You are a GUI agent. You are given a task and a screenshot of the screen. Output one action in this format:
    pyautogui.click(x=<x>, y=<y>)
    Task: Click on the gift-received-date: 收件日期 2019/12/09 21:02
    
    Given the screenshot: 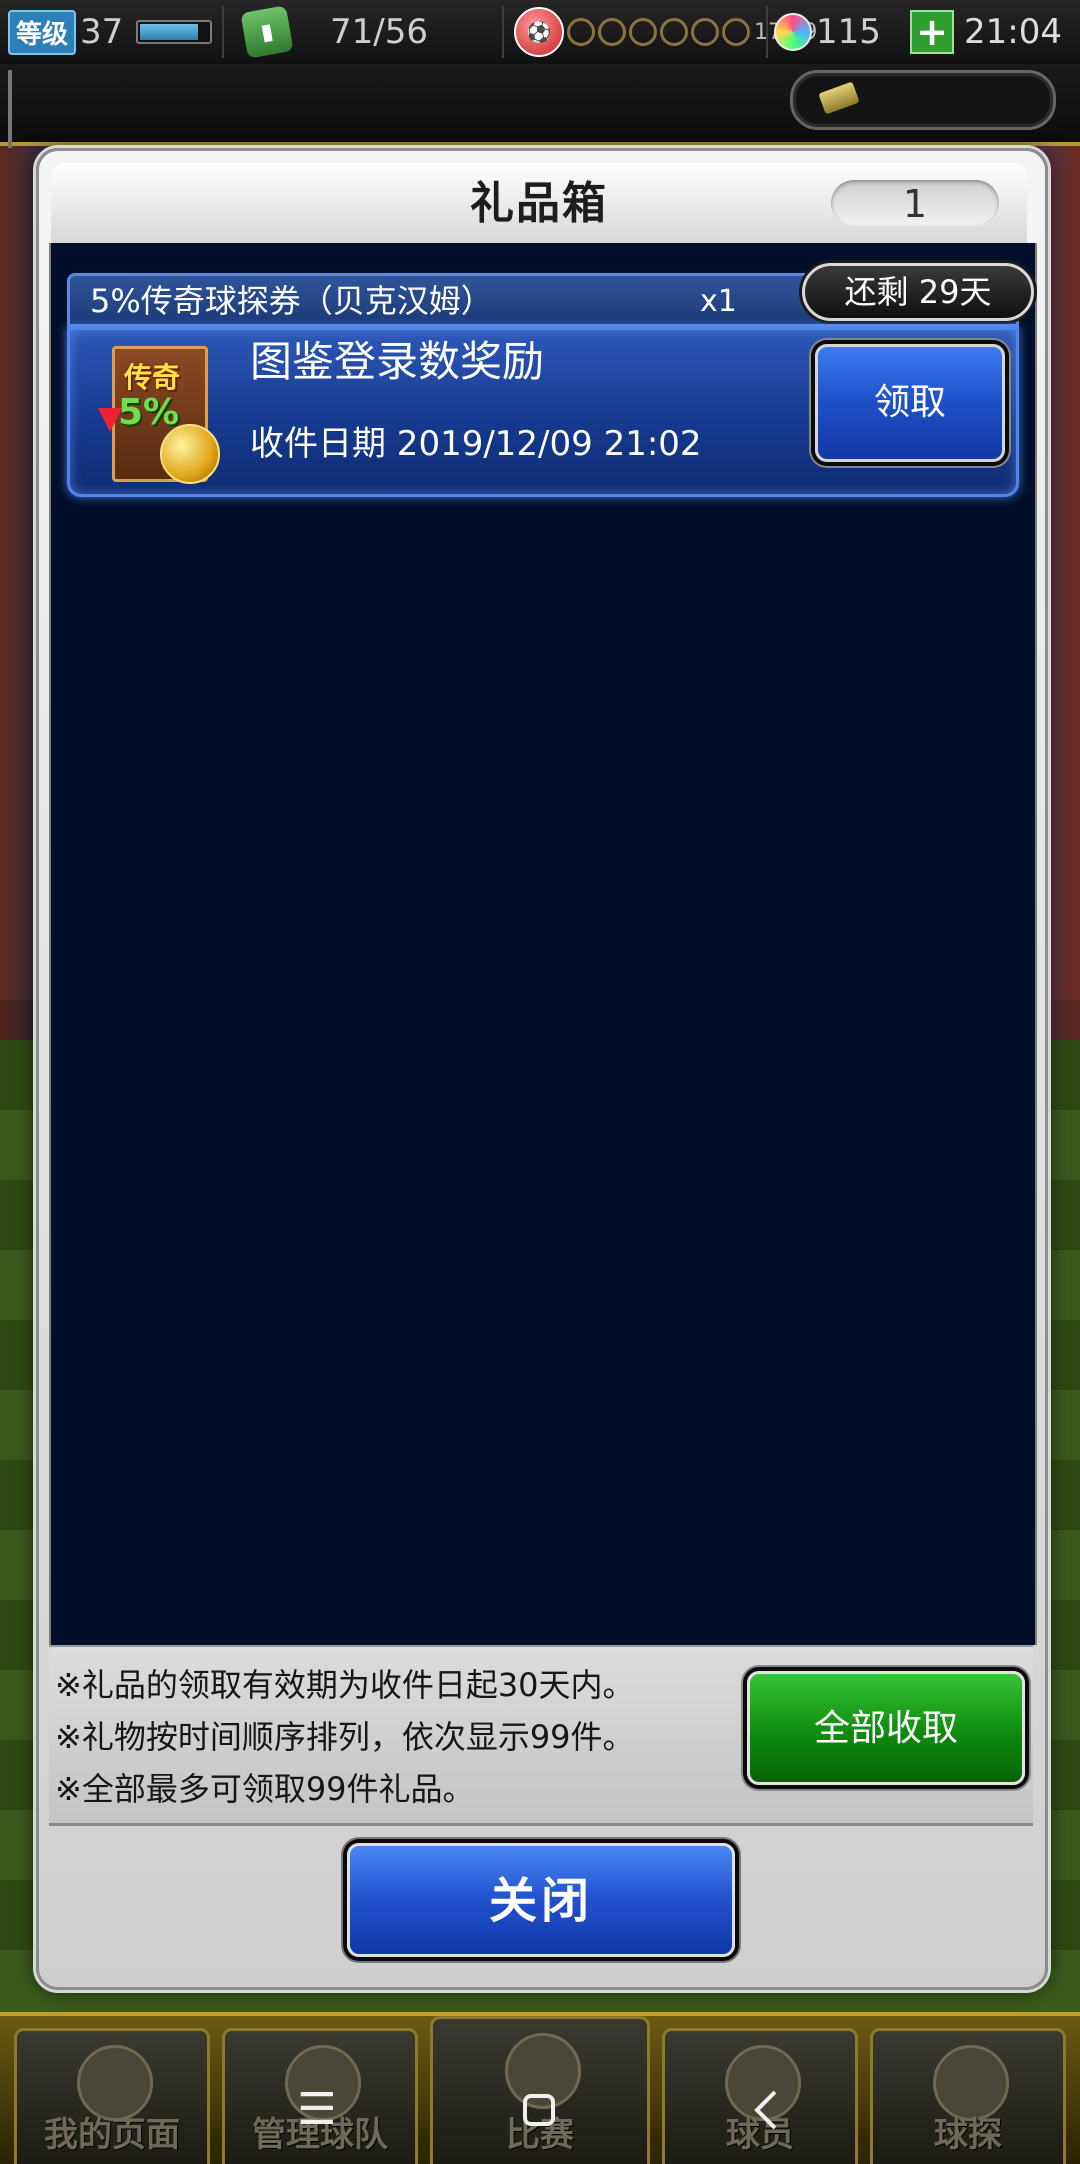 What is the action you would take?
    pyautogui.click(x=476, y=444)
    